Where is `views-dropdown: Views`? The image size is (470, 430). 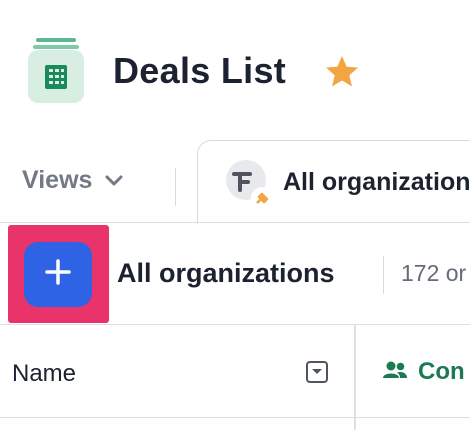 views-dropdown: Views is located at coordinates (73, 180).